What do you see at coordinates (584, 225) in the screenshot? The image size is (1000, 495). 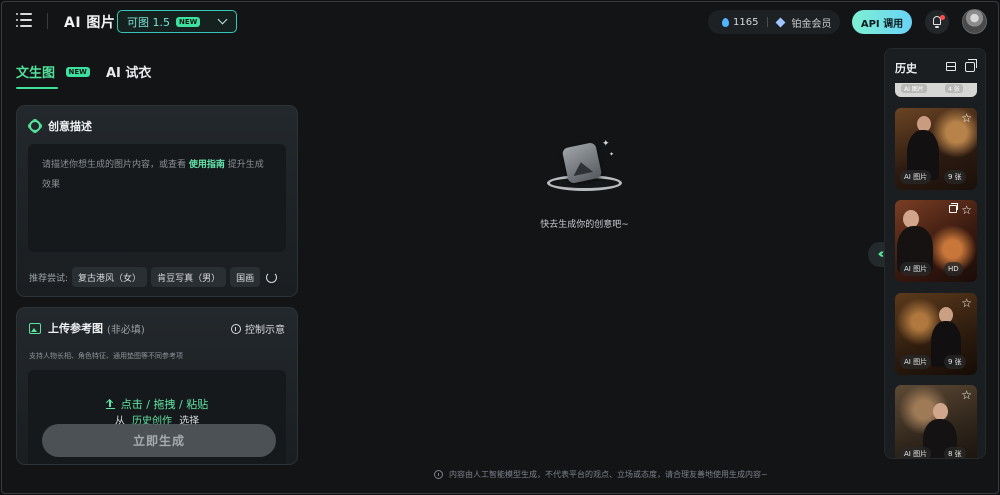 I see `empty-state-text: 快去生成你的创意吧~` at bounding box center [584, 225].